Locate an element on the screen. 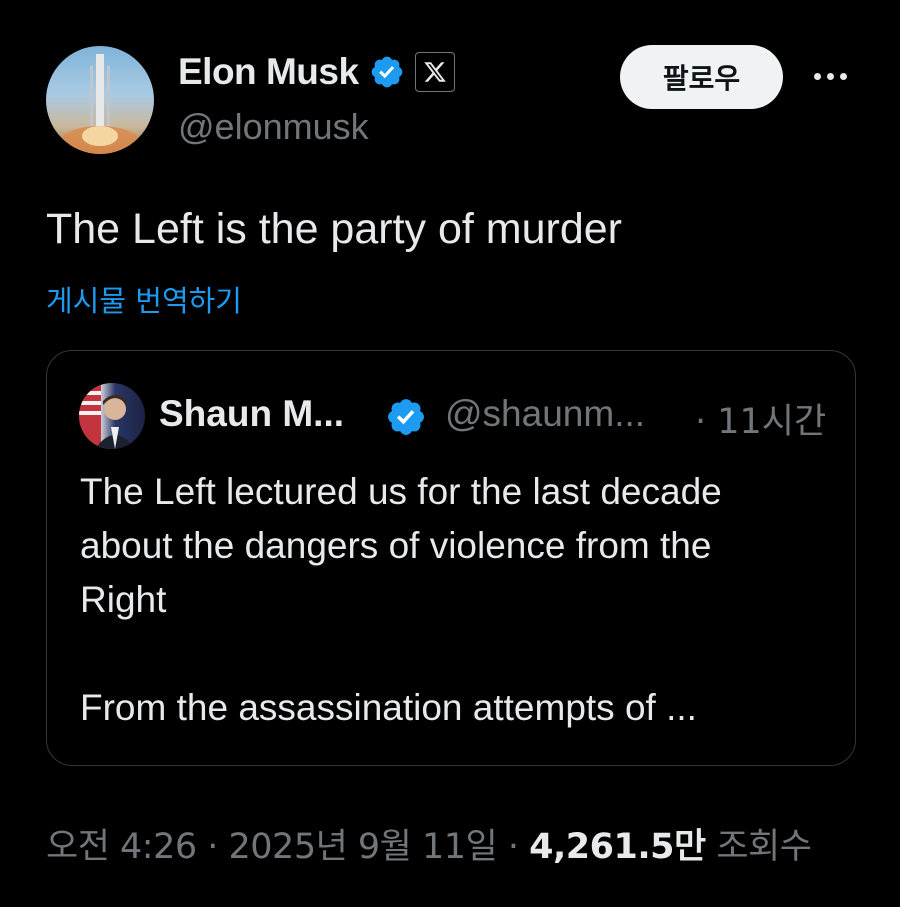  quoted-text-line: Right is located at coordinates (123, 599).